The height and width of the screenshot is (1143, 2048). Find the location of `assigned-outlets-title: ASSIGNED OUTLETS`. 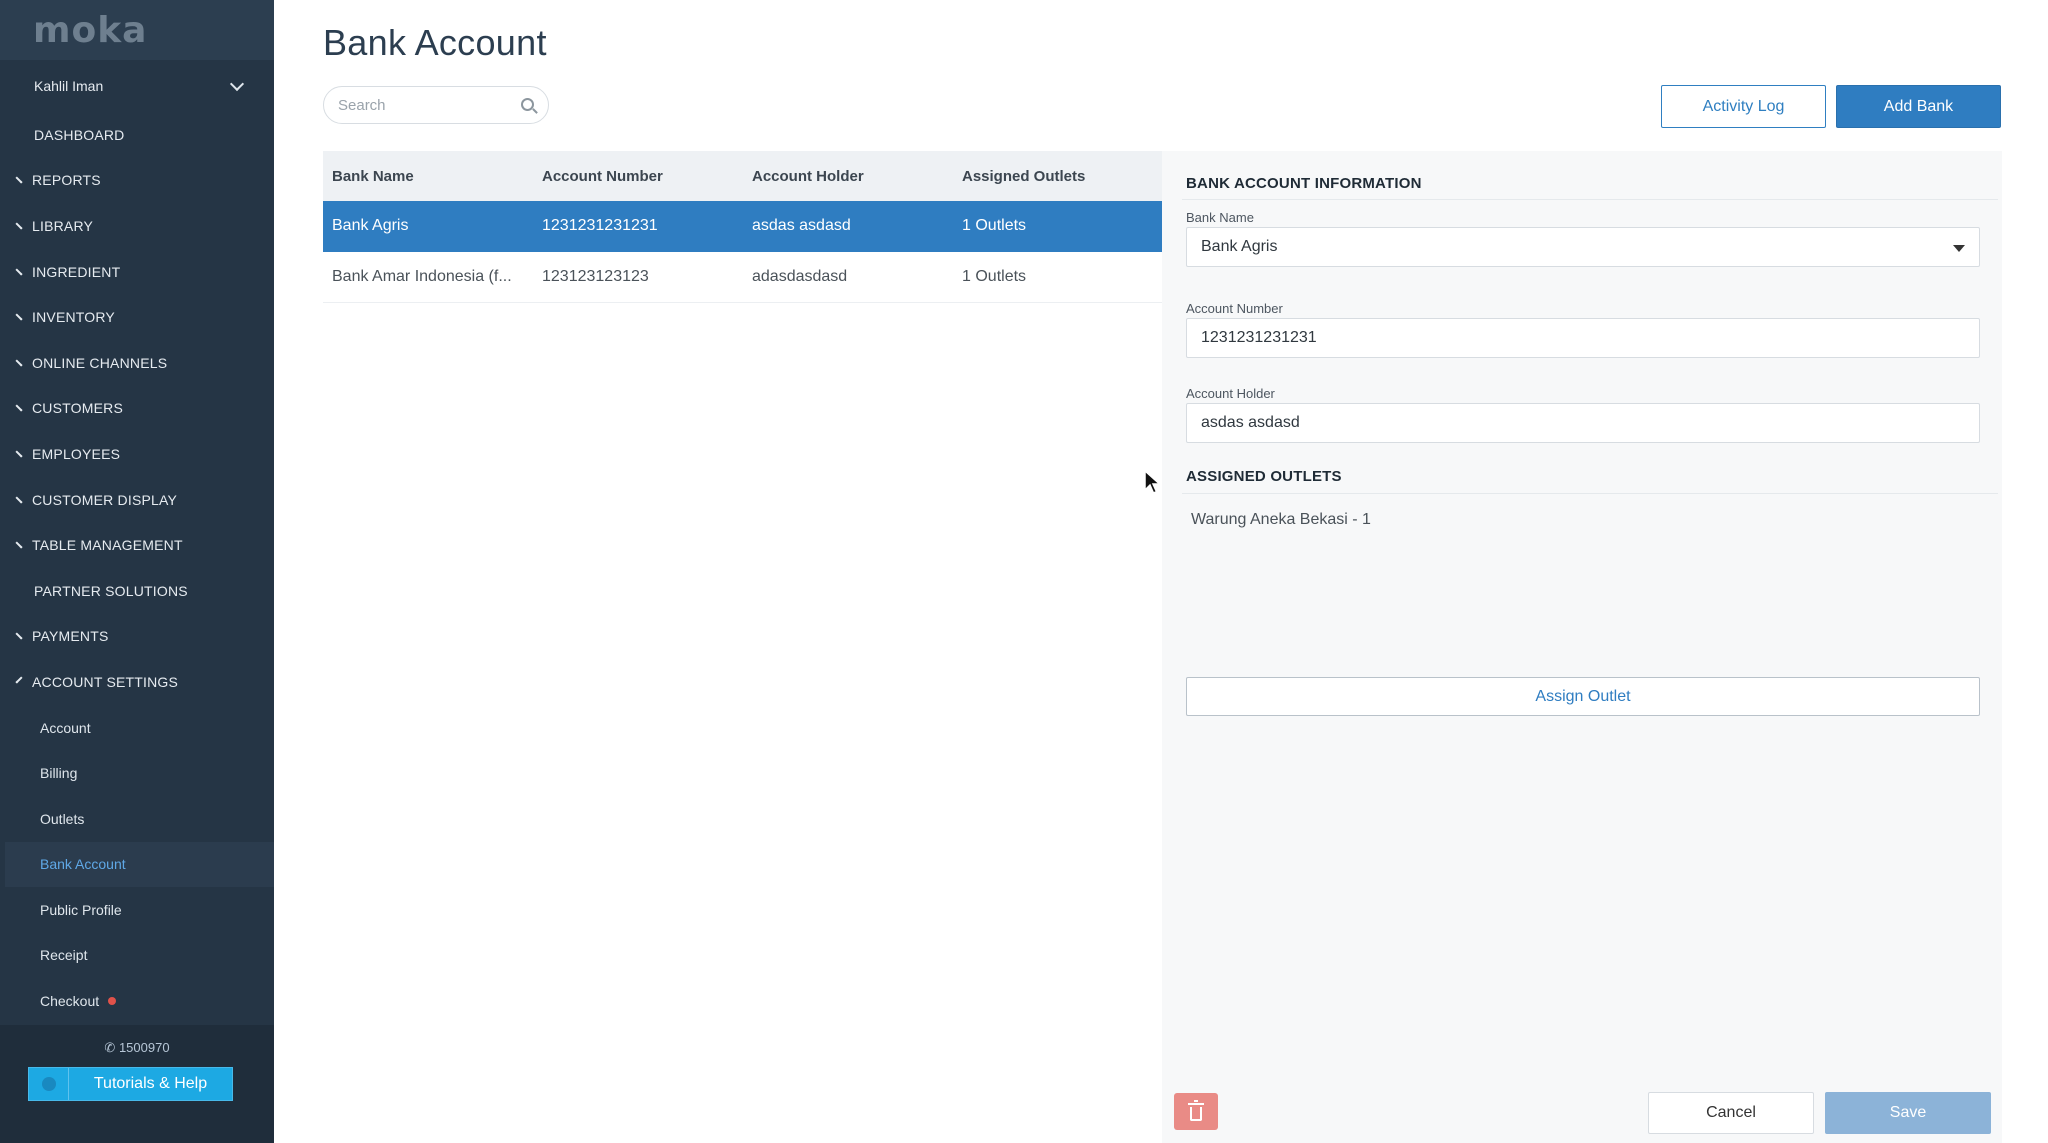

assigned-outlets-title: ASSIGNED OUTLETS is located at coordinates (1264, 476).